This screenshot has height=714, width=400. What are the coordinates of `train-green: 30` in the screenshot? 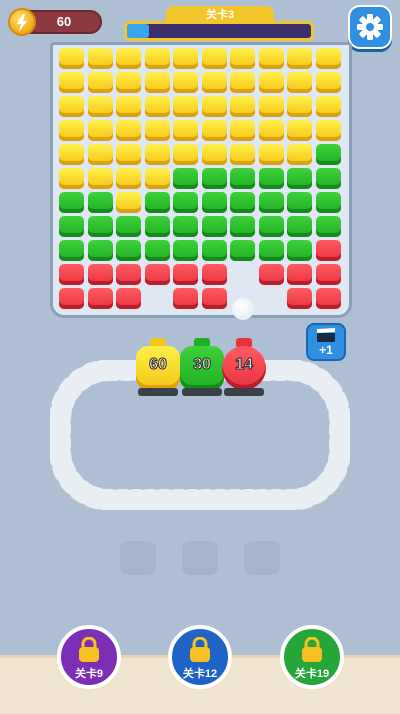 It's located at (202, 368).